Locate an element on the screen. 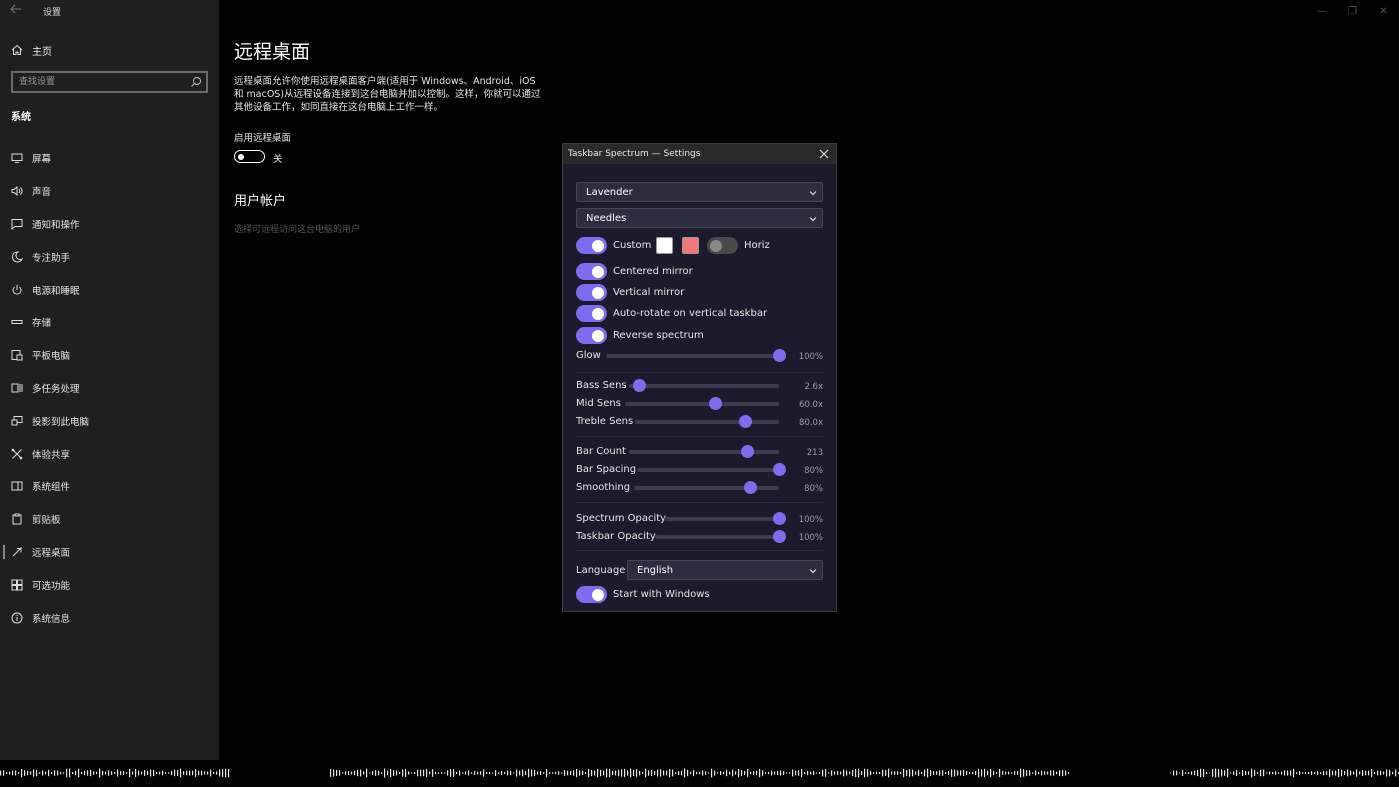  sidebar-item-label: 多任务处理 is located at coordinates (56, 389).